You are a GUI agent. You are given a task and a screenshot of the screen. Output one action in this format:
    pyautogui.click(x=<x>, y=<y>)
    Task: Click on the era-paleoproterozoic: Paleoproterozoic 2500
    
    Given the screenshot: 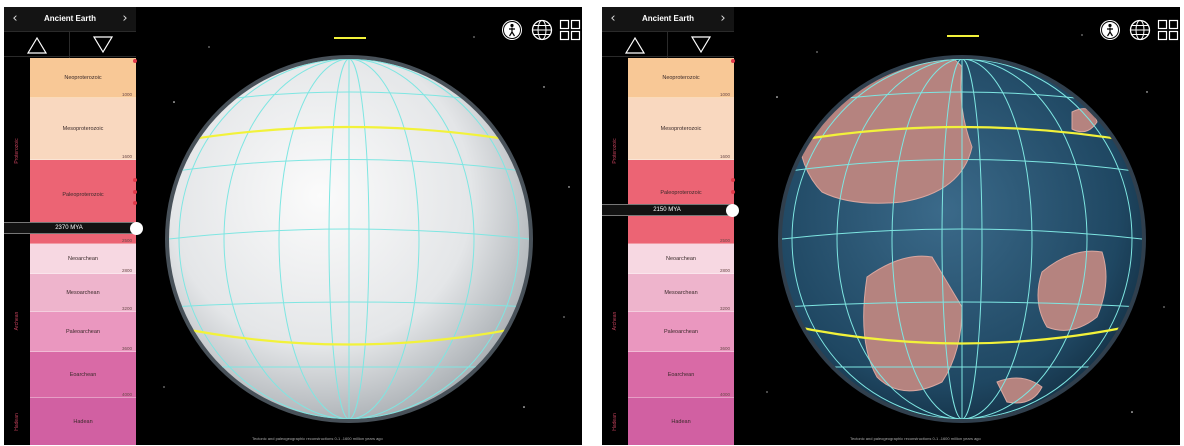 What is the action you would take?
    pyautogui.click(x=681, y=202)
    